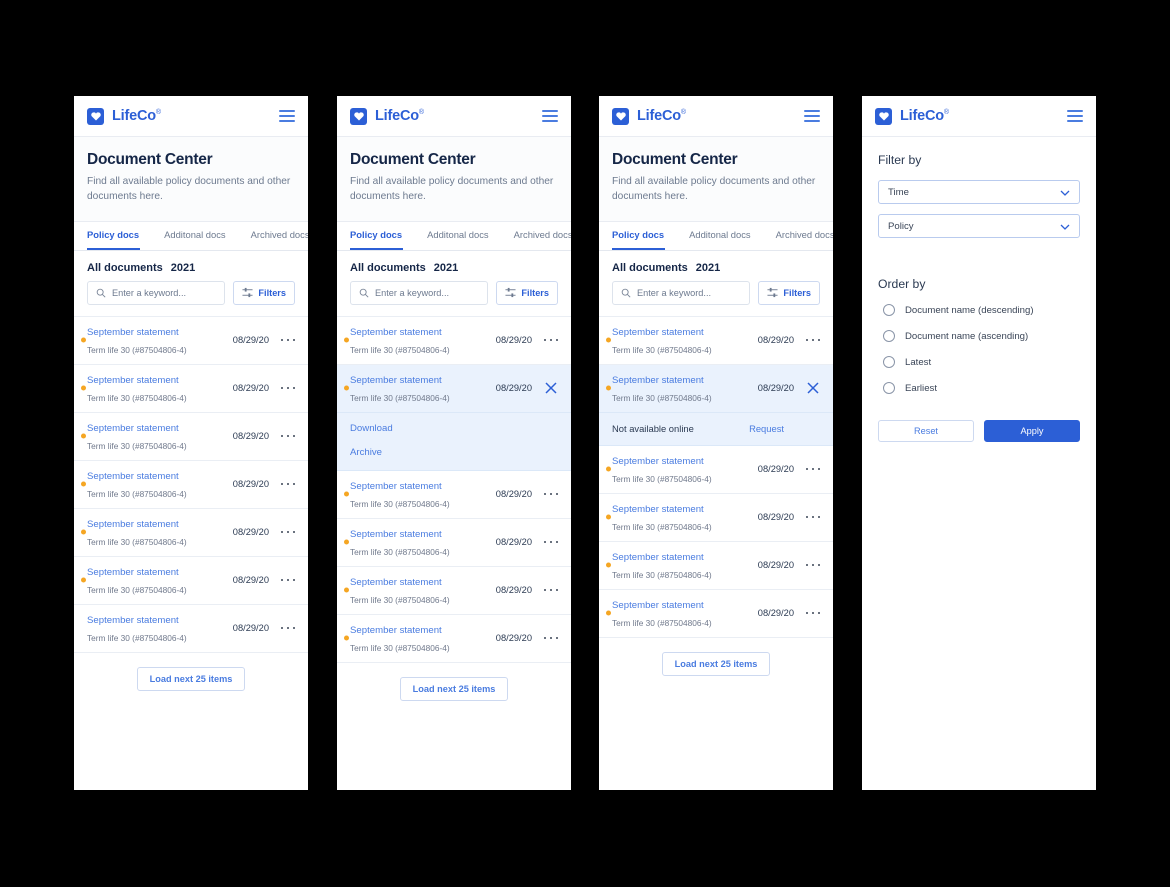  I want to click on not-available-label: Not available online, so click(653, 429).